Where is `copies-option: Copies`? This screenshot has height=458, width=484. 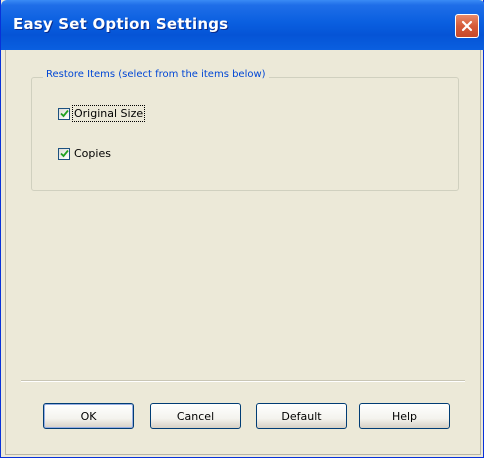
copies-option: Copies is located at coordinates (84, 153).